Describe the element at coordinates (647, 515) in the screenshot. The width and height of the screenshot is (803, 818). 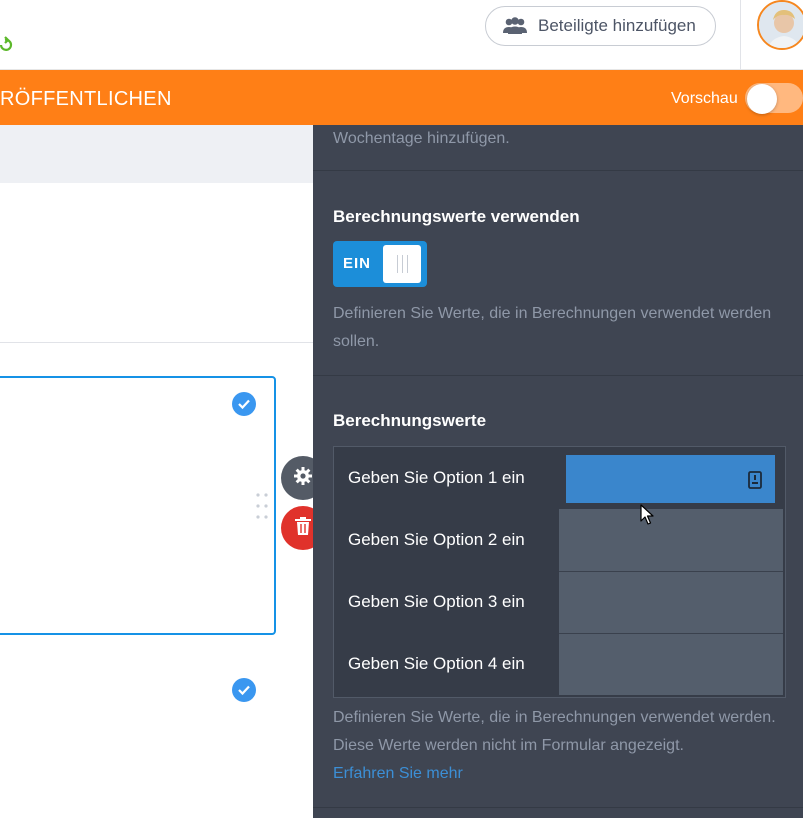
I see `mouse-cursor` at that location.